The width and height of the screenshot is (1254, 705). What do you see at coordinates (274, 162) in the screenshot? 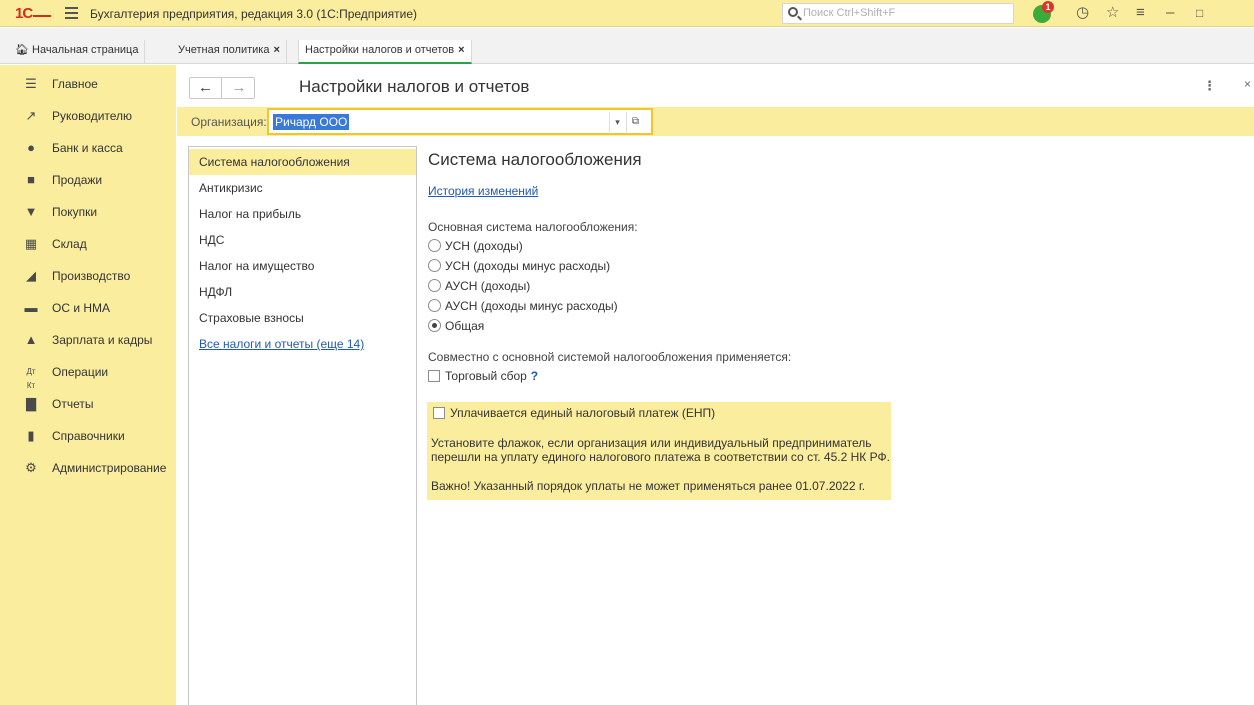
I see `section-label: Система налогообложения` at bounding box center [274, 162].